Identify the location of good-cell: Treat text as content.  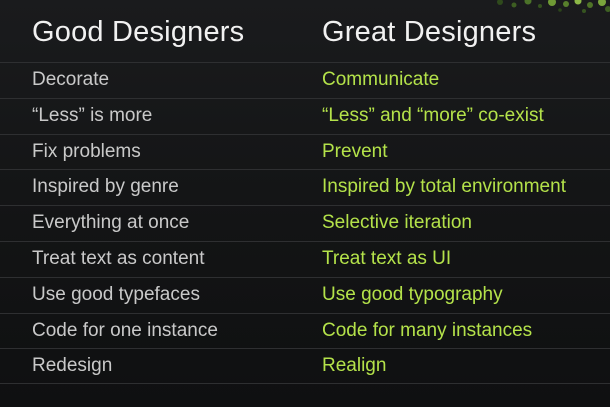
(118, 258).